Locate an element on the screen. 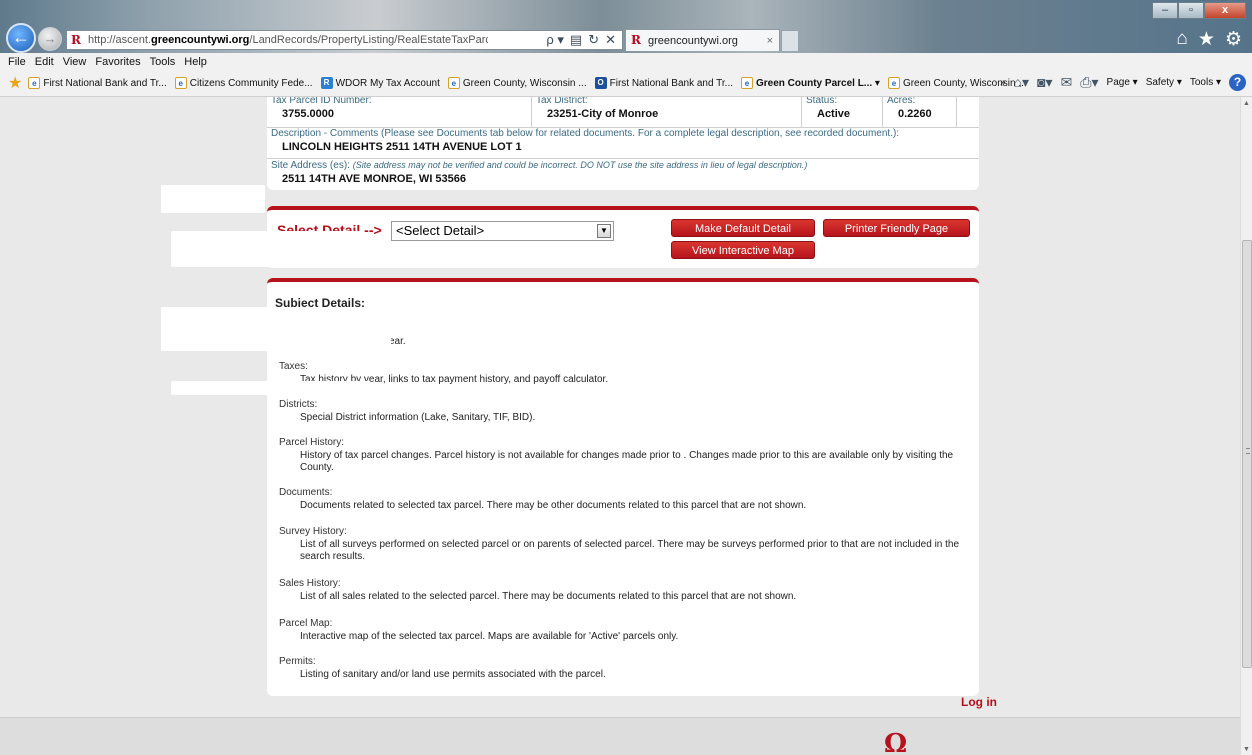 The height and width of the screenshot is (755, 1252). back-arrow-icon: ← is located at coordinates (21, 37).